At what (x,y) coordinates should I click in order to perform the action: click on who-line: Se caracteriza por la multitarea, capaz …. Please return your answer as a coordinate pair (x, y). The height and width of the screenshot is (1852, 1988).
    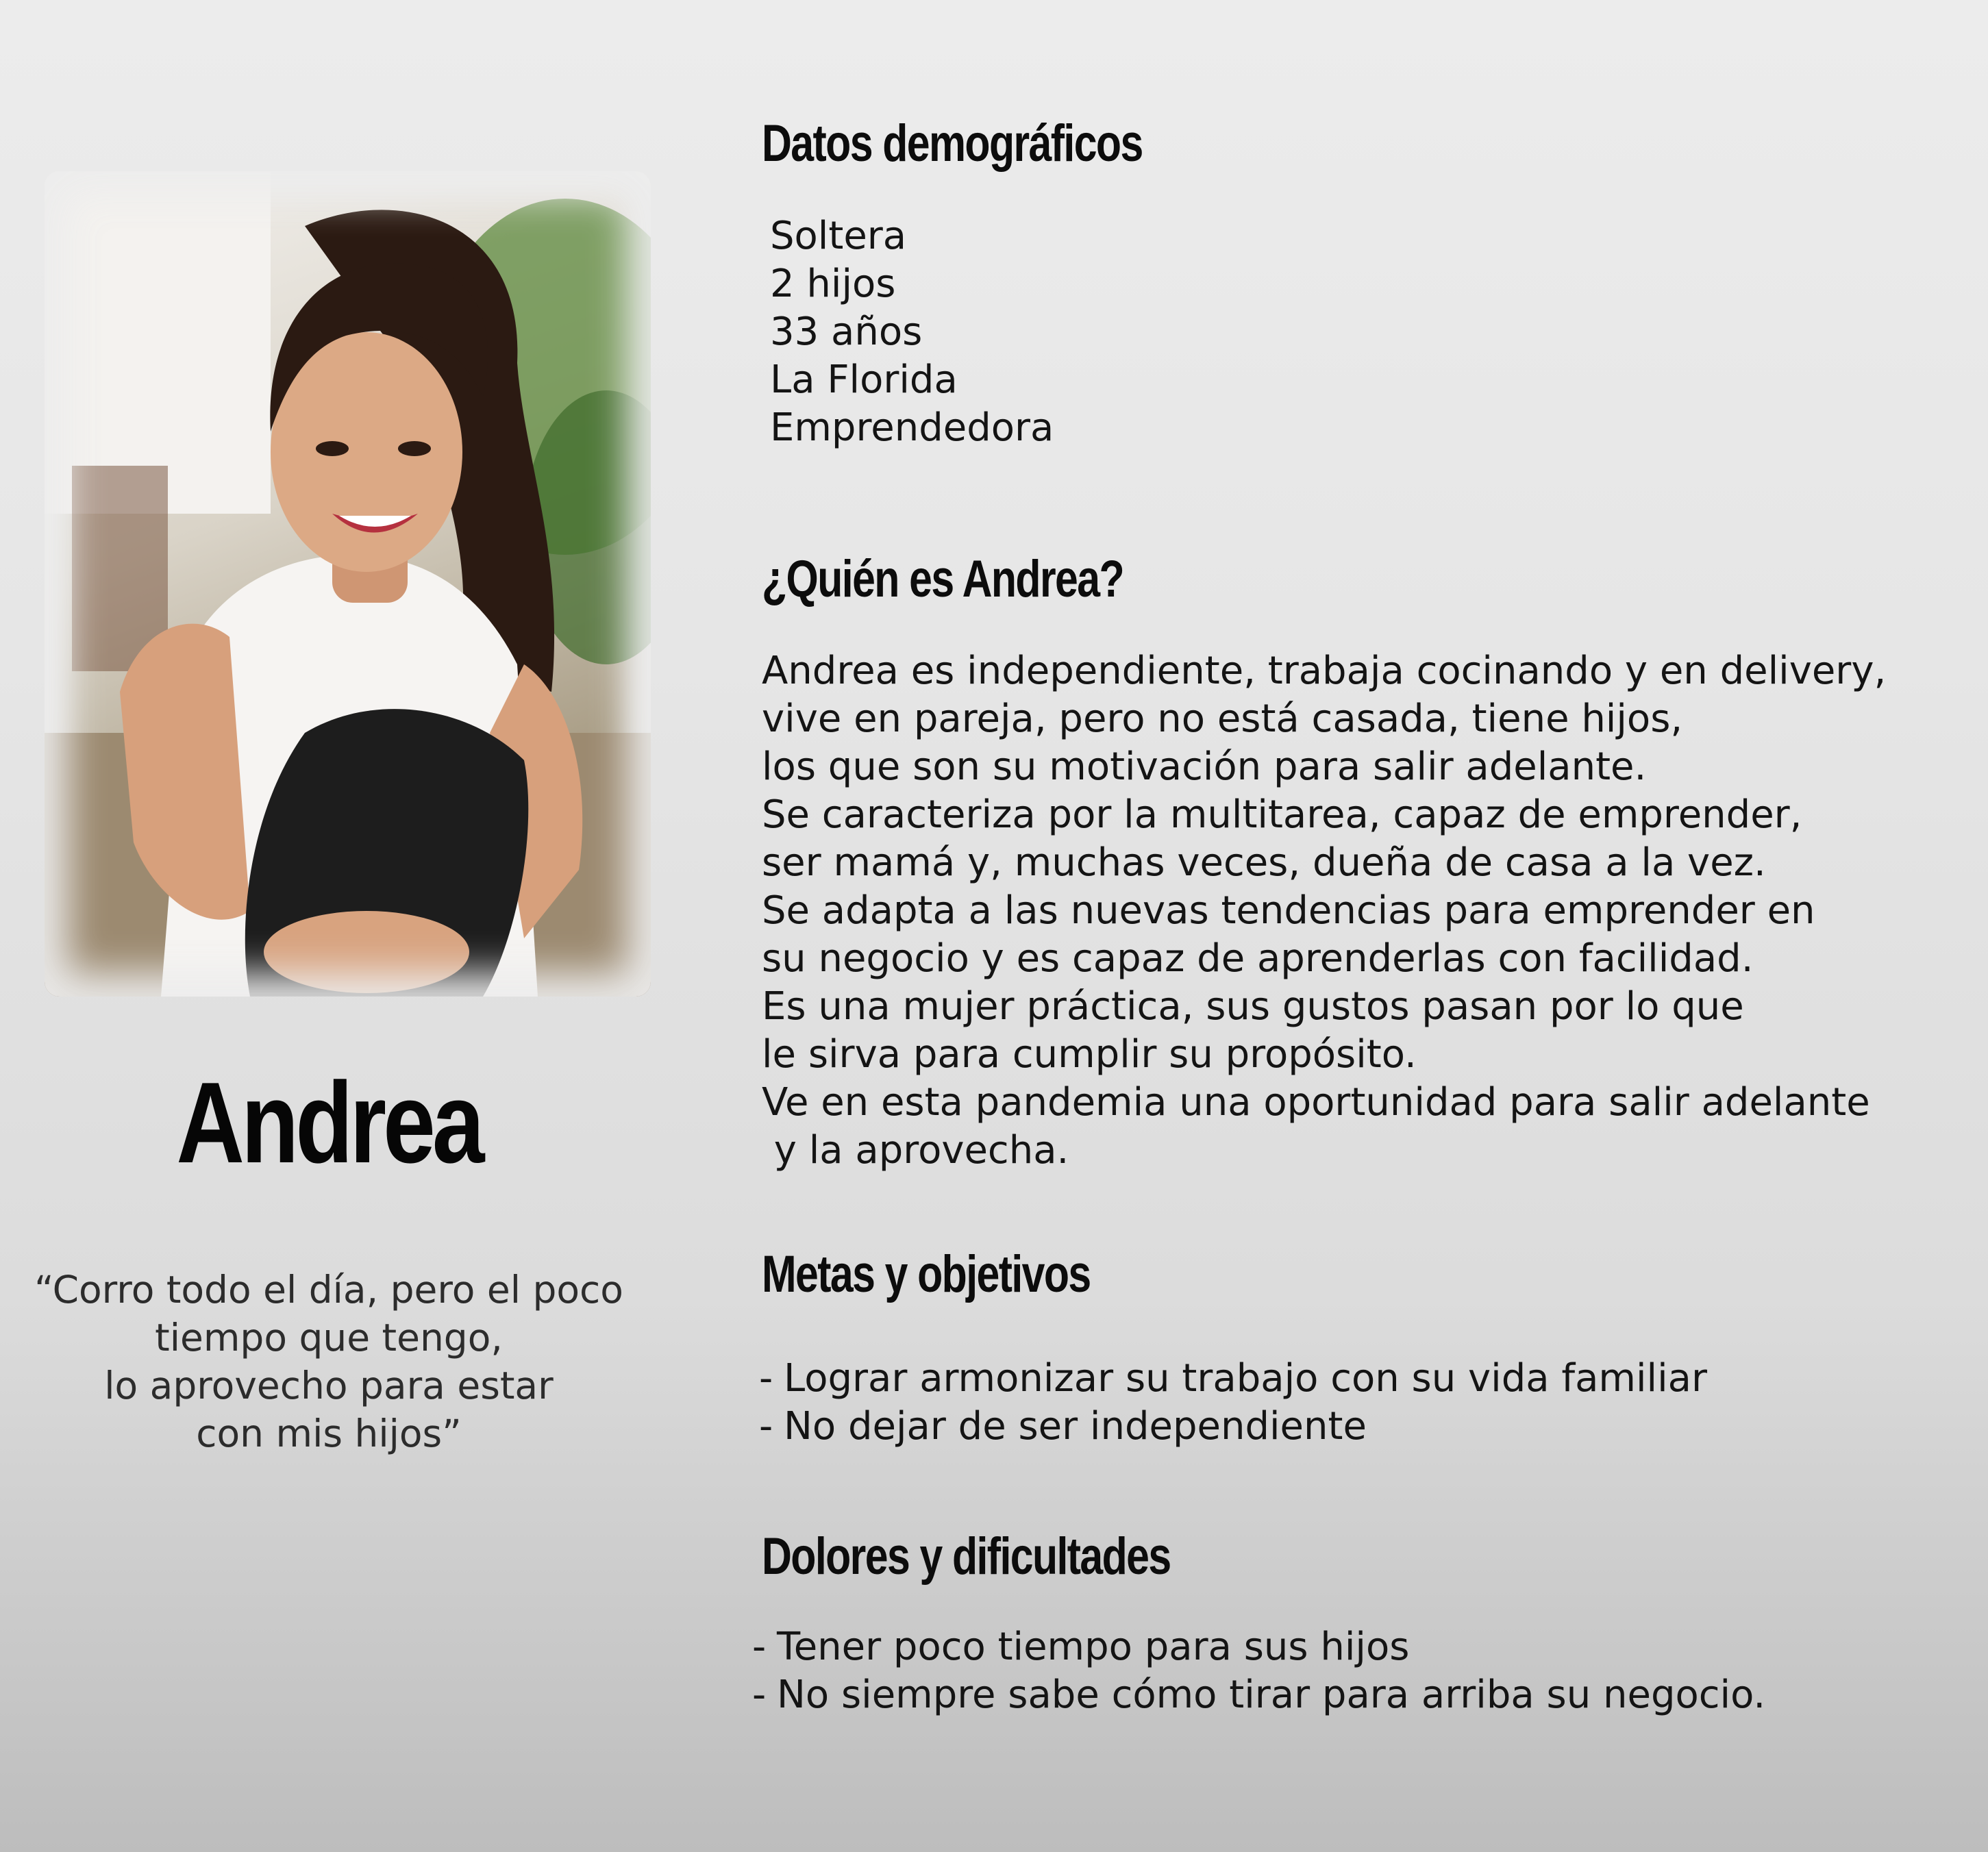
    Looking at the image, I should click on (1282, 814).